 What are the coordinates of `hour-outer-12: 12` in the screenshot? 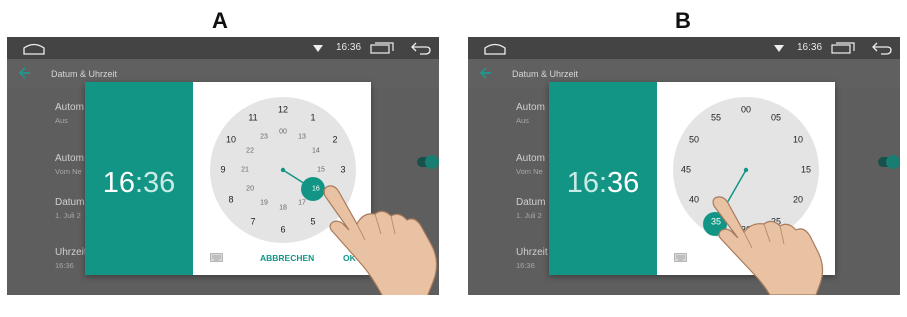 It's located at (283, 110).